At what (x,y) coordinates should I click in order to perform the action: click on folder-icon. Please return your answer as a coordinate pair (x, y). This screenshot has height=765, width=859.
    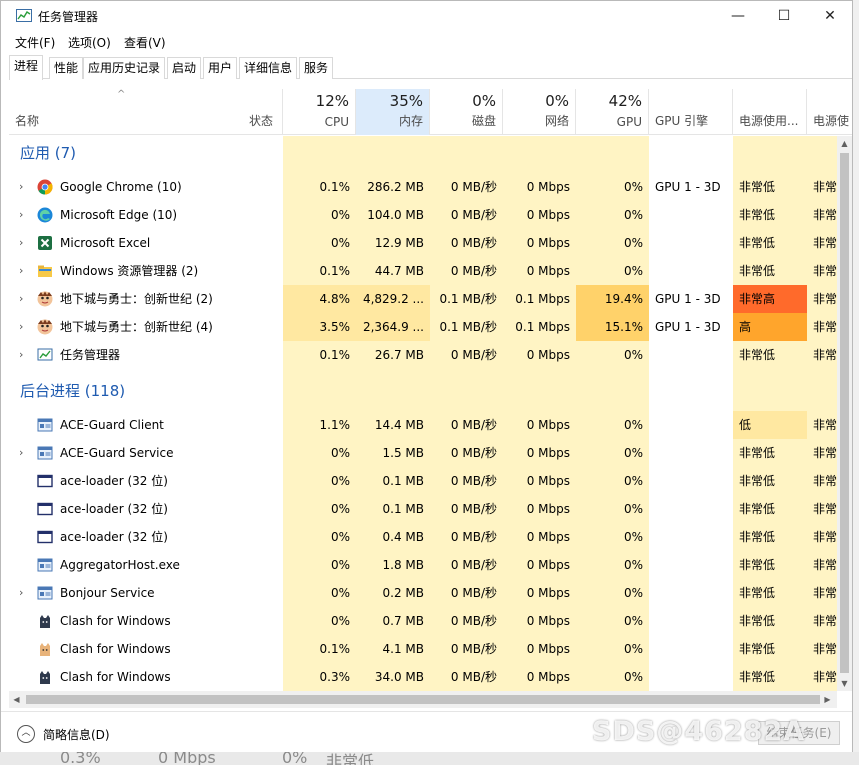
    Looking at the image, I should click on (45, 271).